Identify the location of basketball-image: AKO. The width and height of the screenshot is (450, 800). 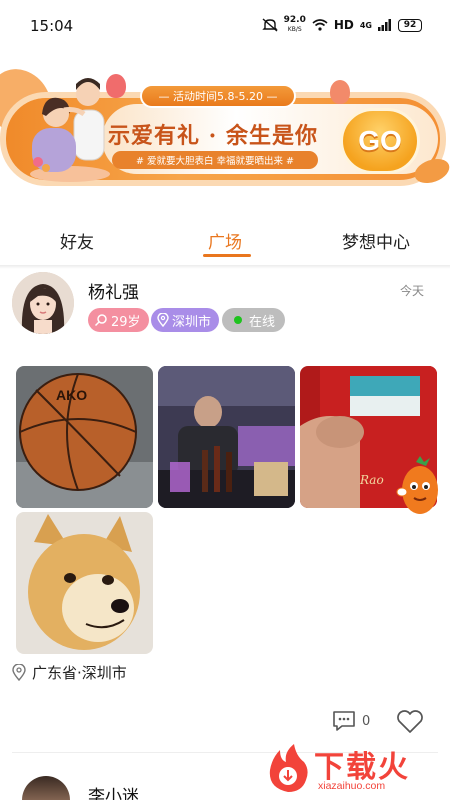
(84, 437).